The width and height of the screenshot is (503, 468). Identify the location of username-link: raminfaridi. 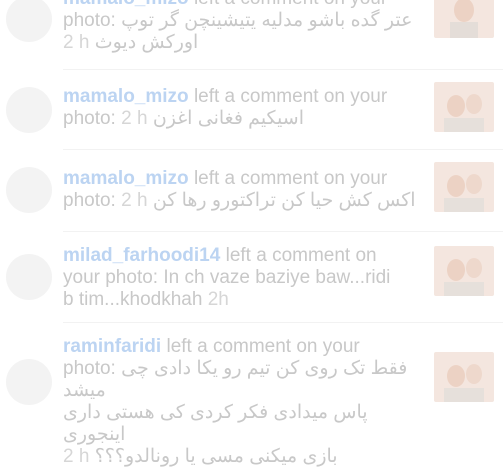
(112, 346).